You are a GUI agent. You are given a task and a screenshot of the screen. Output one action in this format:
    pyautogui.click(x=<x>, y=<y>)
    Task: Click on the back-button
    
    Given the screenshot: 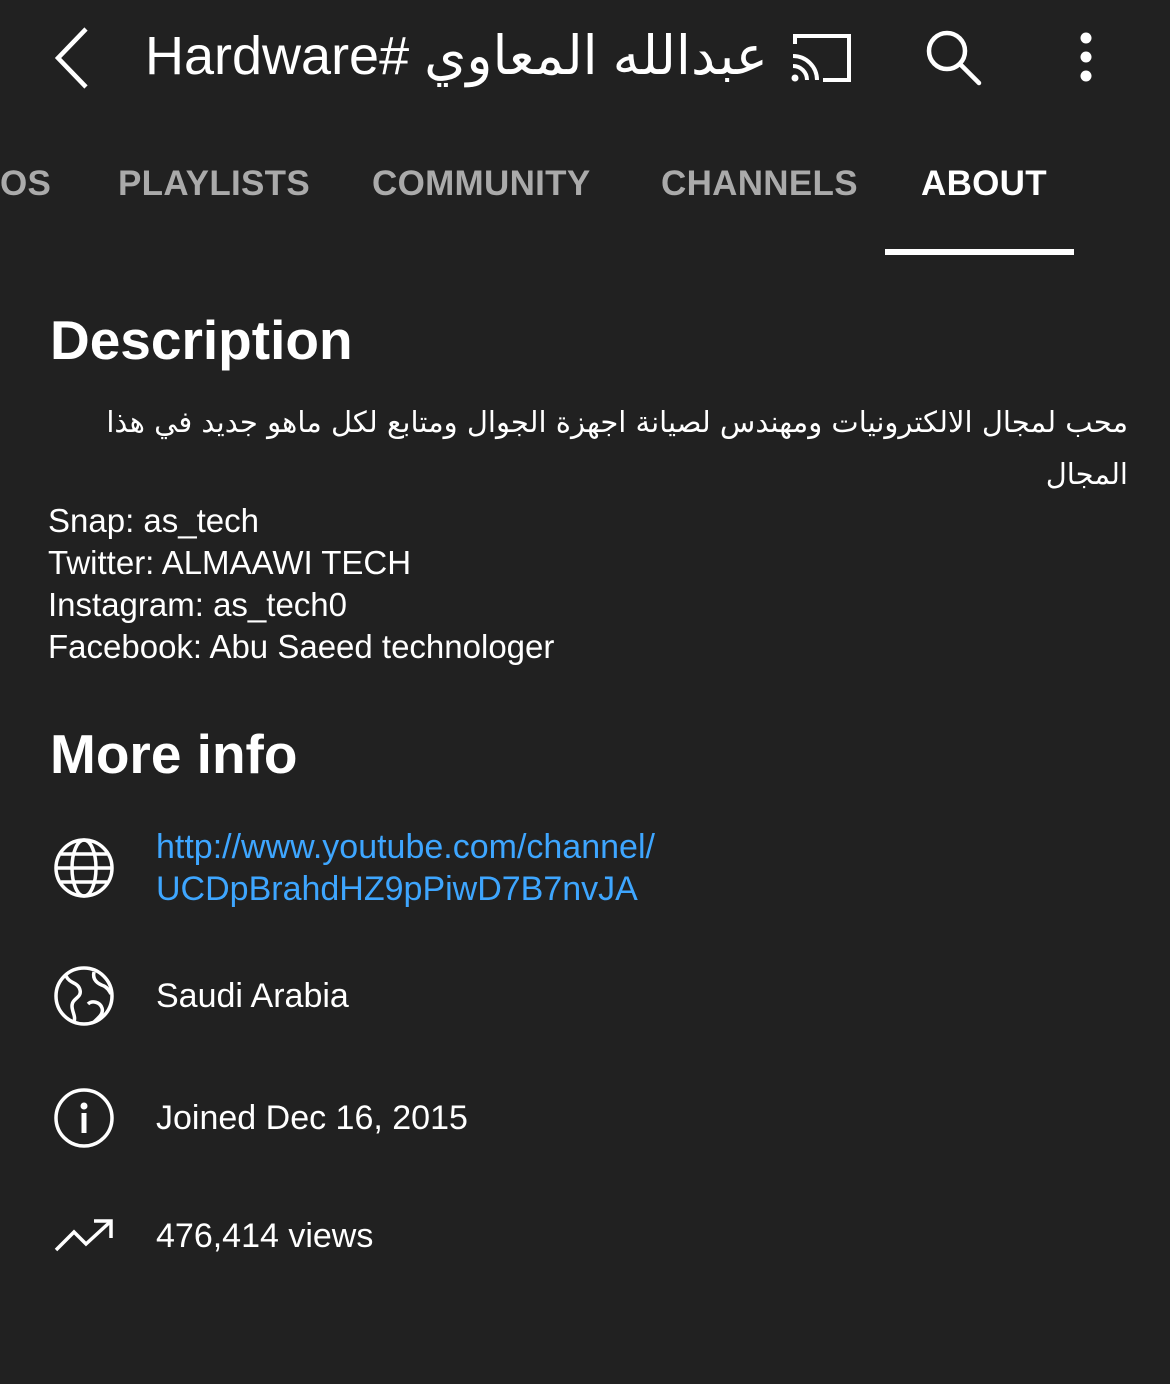 What is the action you would take?
    pyautogui.click(x=72, y=58)
    